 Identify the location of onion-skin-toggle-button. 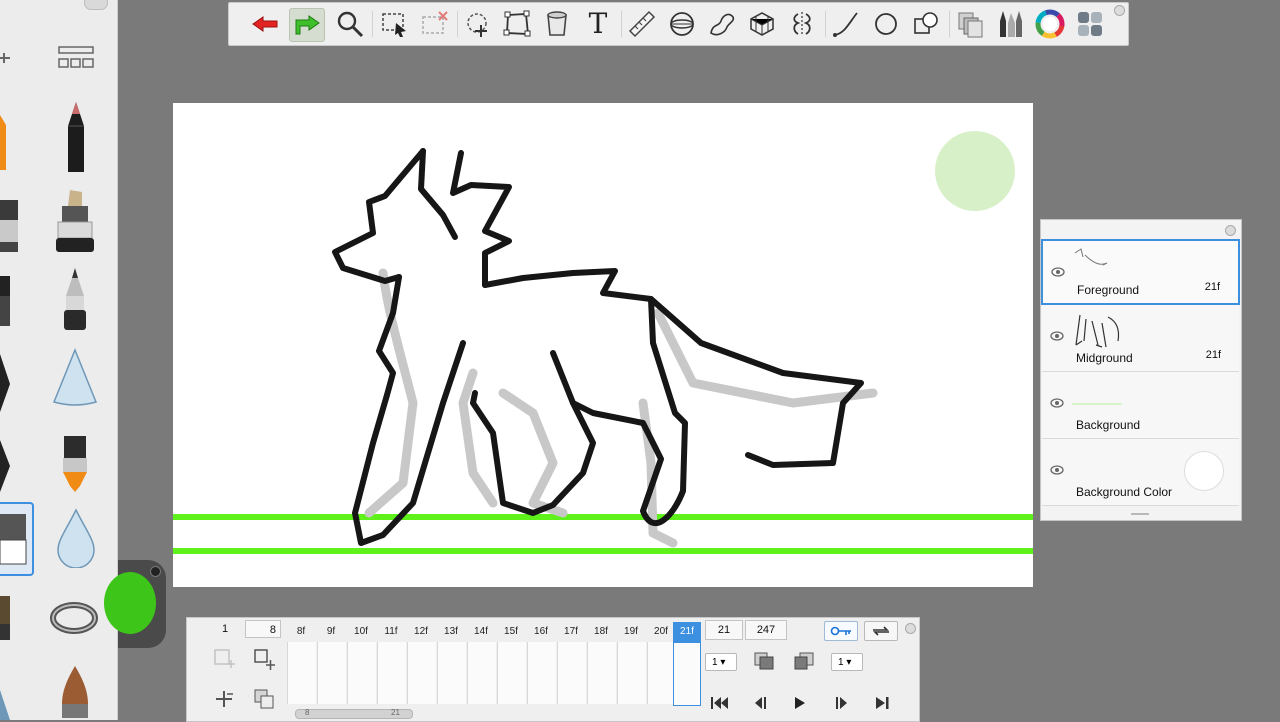
(764, 661).